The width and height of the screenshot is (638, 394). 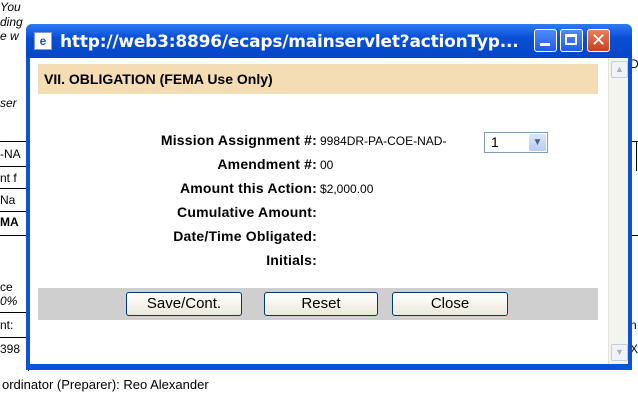 What do you see at coordinates (238, 140) in the screenshot?
I see `mission-assignment-label: Mission Assignment #:` at bounding box center [238, 140].